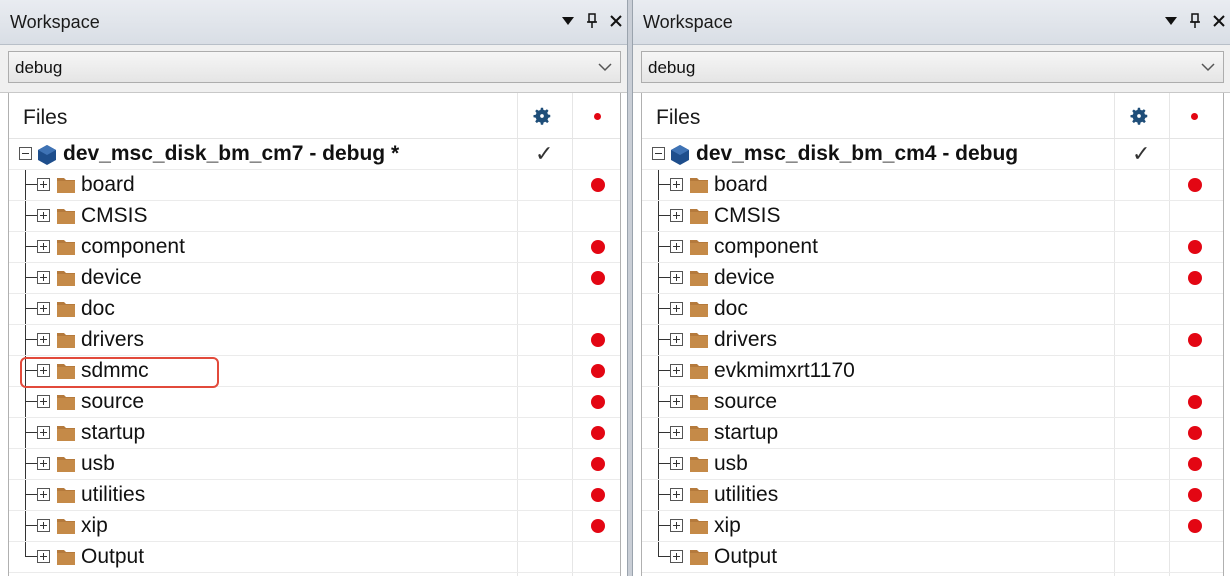 This screenshot has height=576, width=1230. I want to click on folder-label: component, so click(133, 246).